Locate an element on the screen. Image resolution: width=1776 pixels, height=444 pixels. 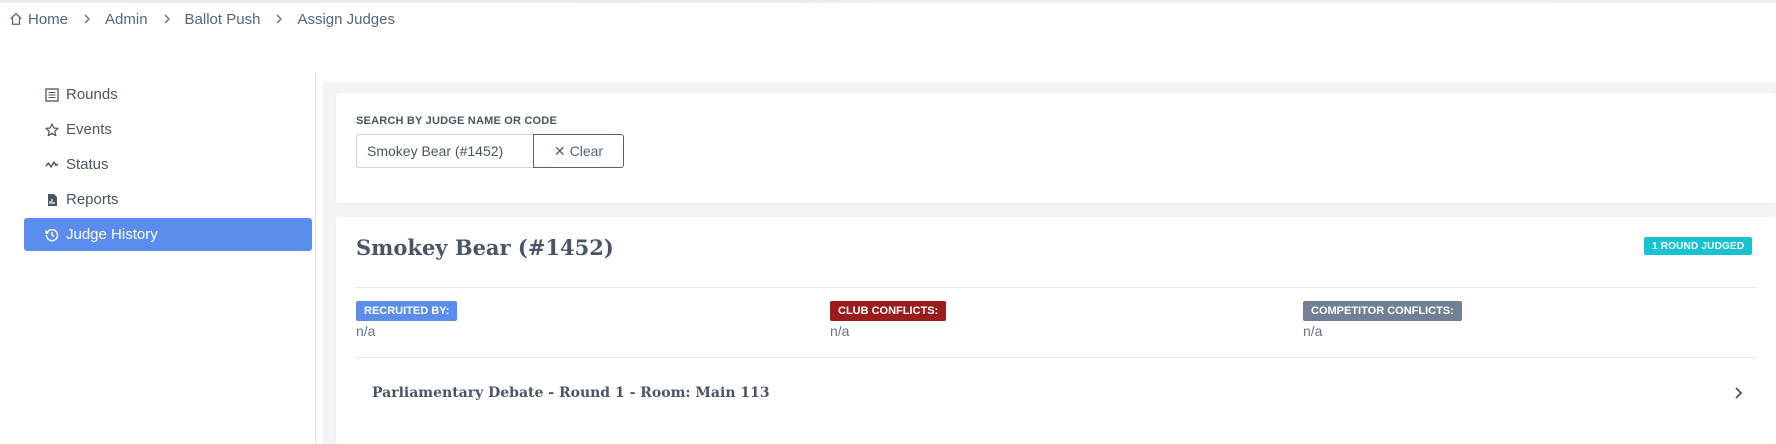
competitor-conflicts-section: COMPETITOR CONFLICTS: n/a is located at coordinates (1382, 320).